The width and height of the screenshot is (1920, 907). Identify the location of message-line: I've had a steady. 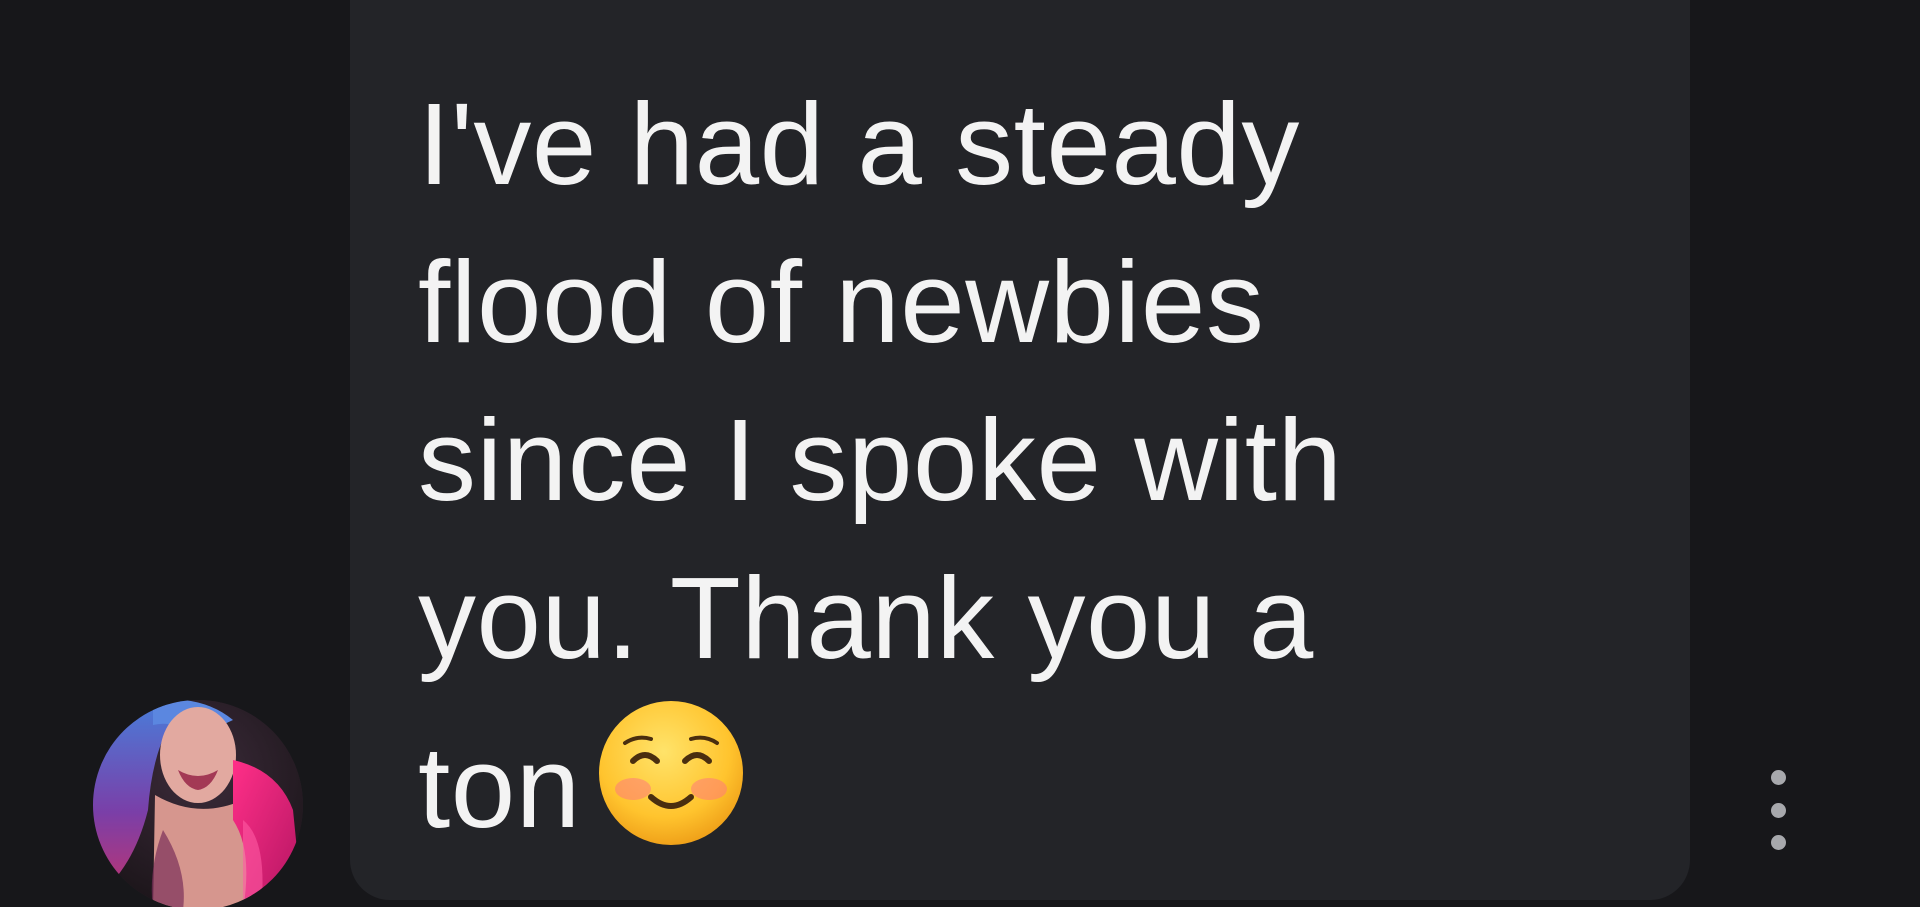
(859, 144).